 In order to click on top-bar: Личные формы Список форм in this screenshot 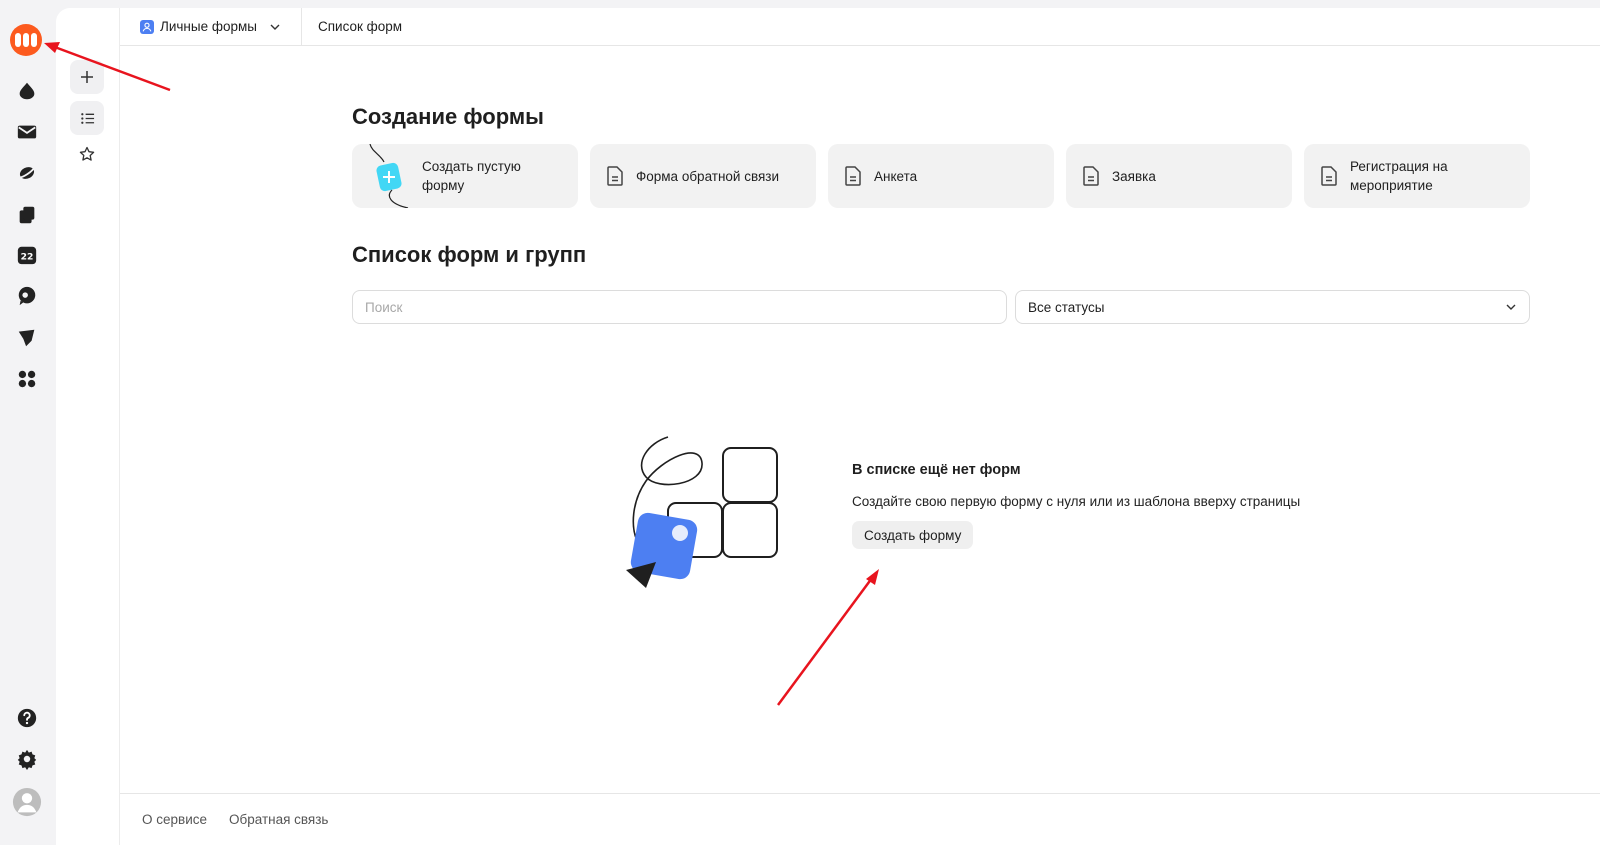, I will do `click(860, 26)`.